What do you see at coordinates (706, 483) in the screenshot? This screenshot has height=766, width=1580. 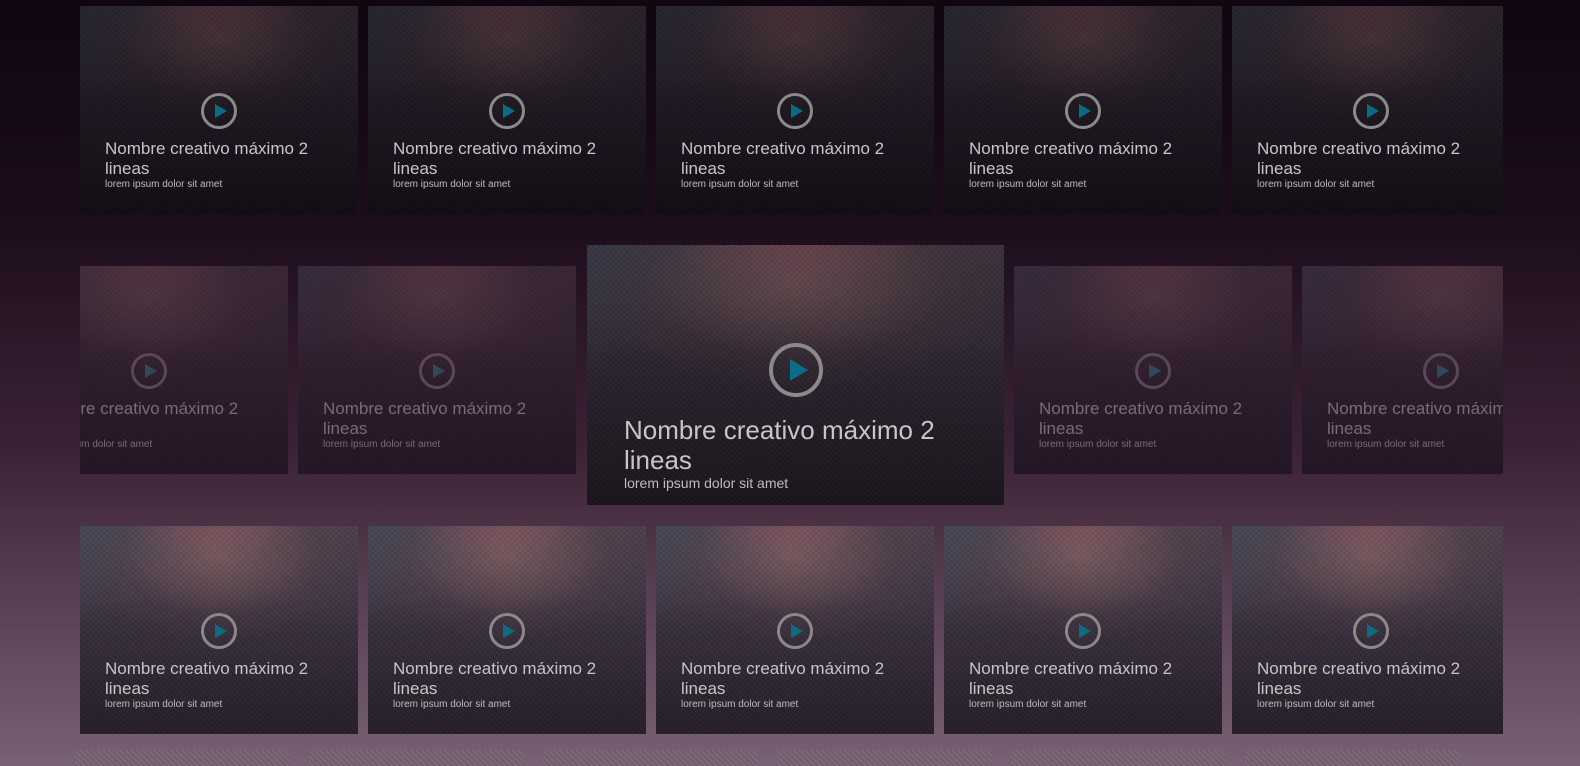 I see `featured-video-subtitle: lorem ipsum dolor sit amet` at bounding box center [706, 483].